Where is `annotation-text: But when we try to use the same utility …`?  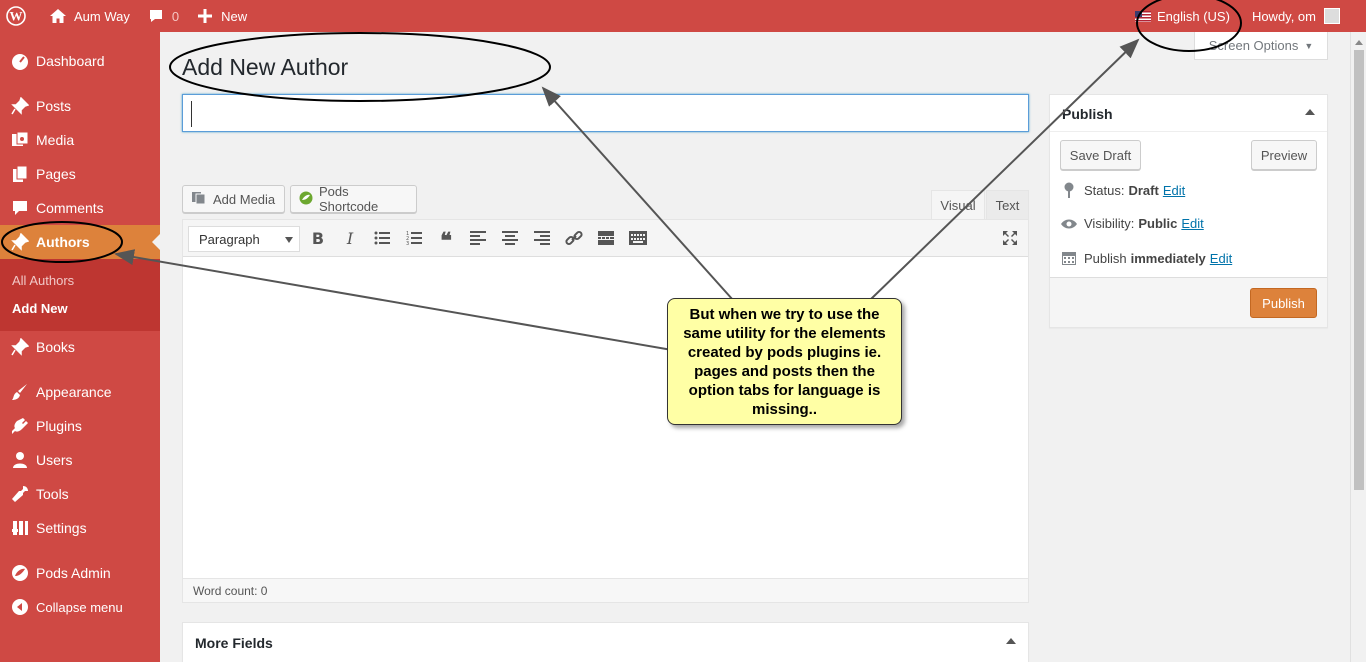
annotation-text: But when we try to use the same utility … is located at coordinates (784, 362).